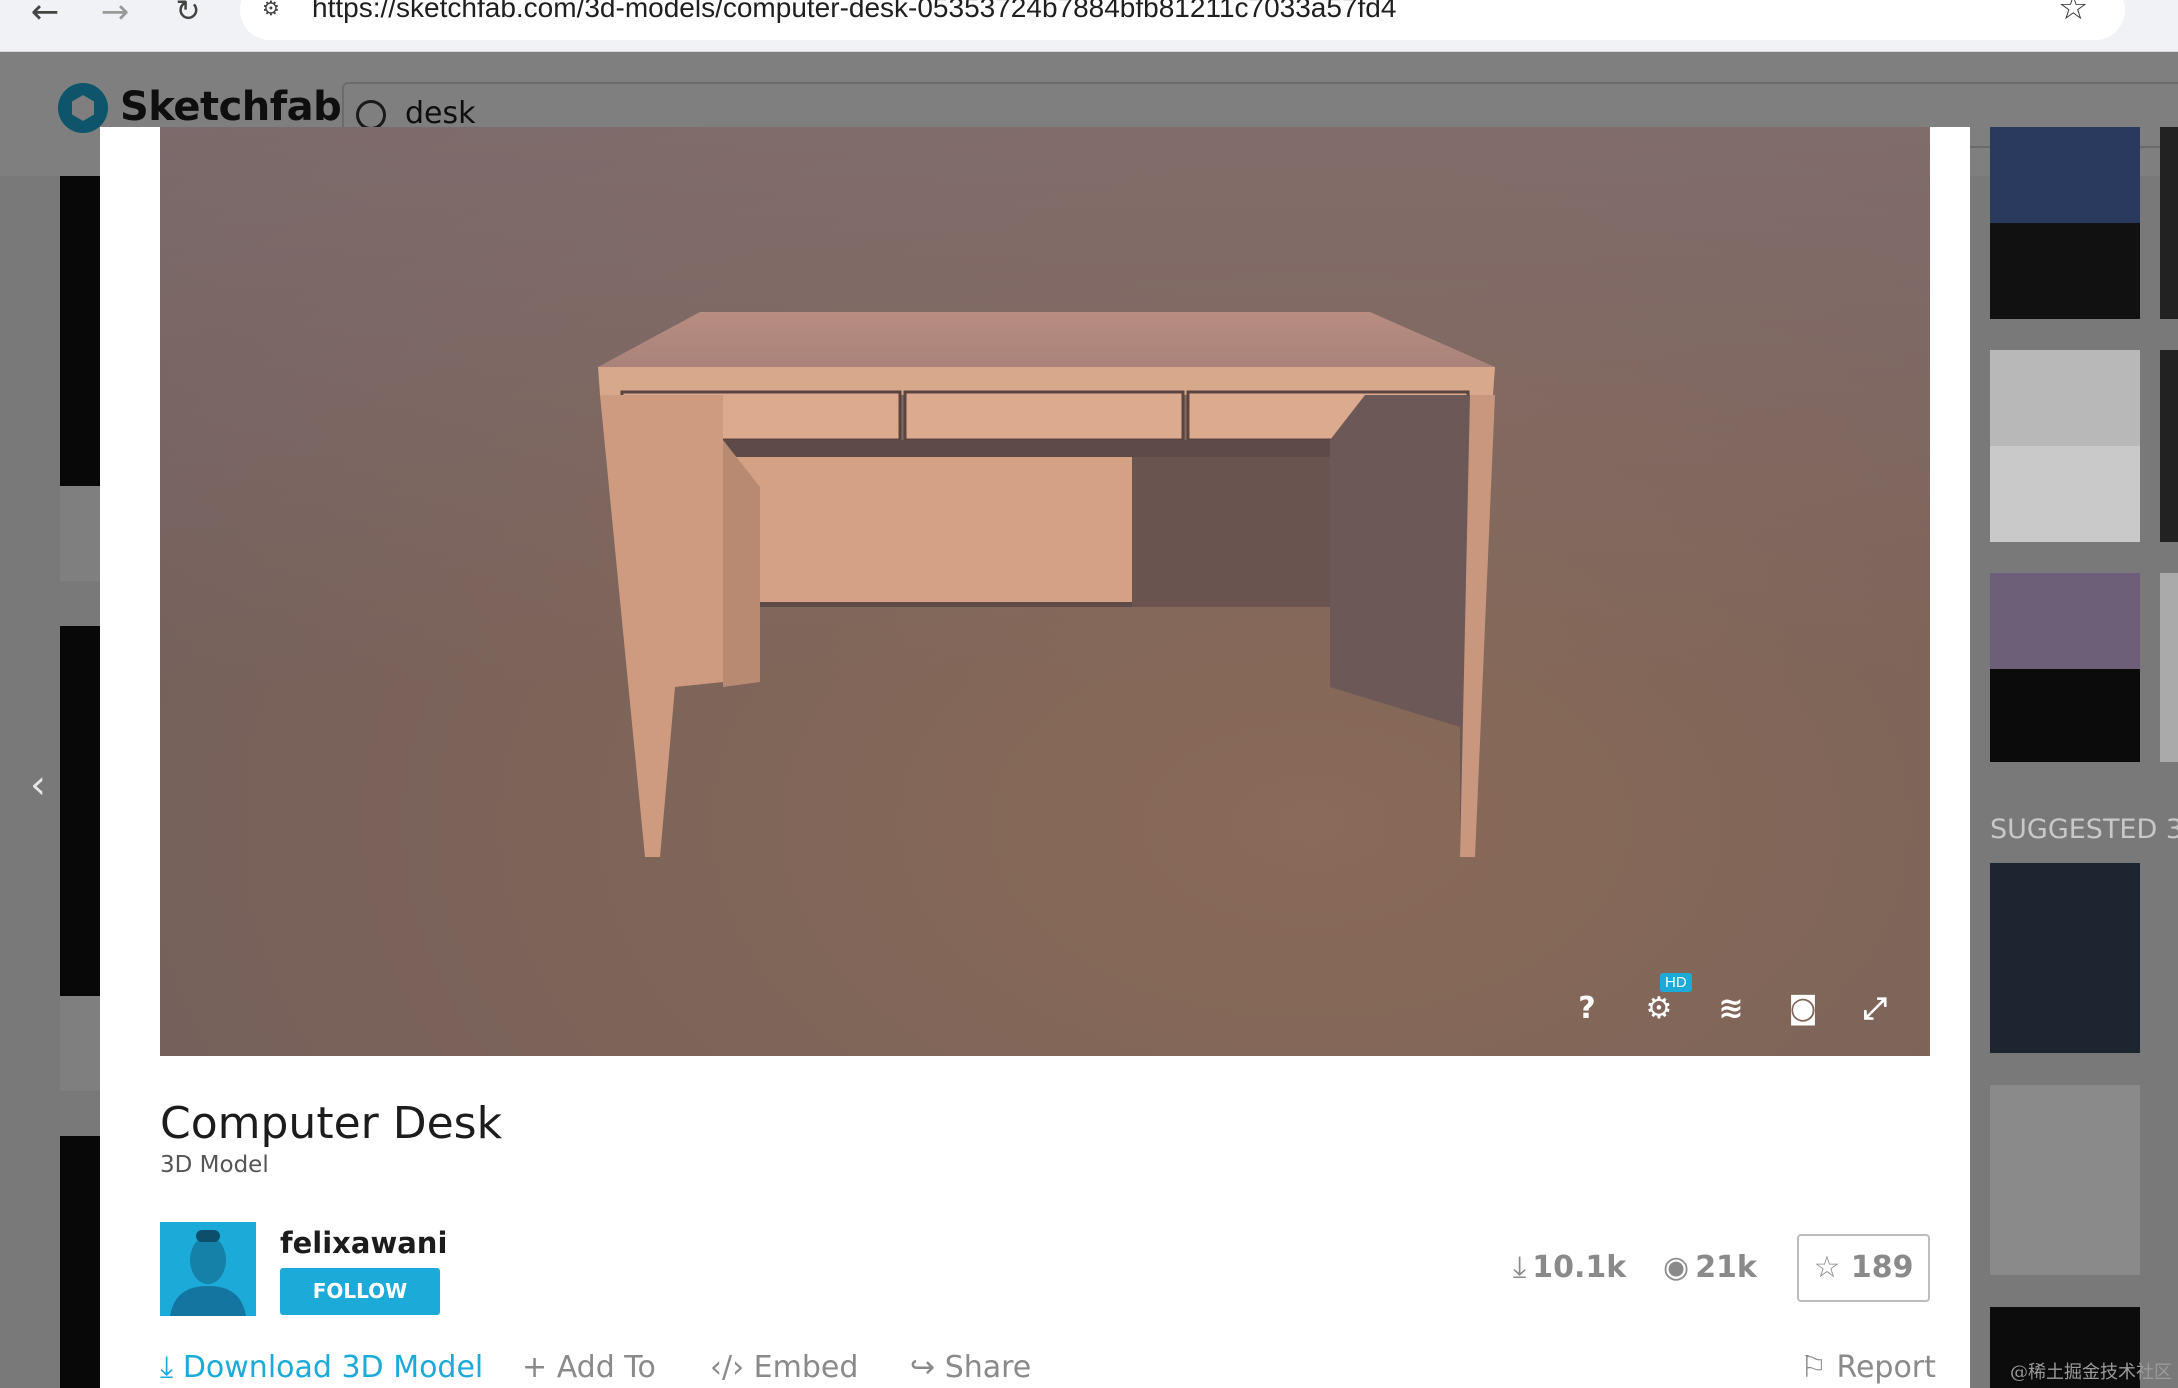  What do you see at coordinates (1875, 1009) in the screenshot?
I see `fullscreen-icon: ⤢` at bounding box center [1875, 1009].